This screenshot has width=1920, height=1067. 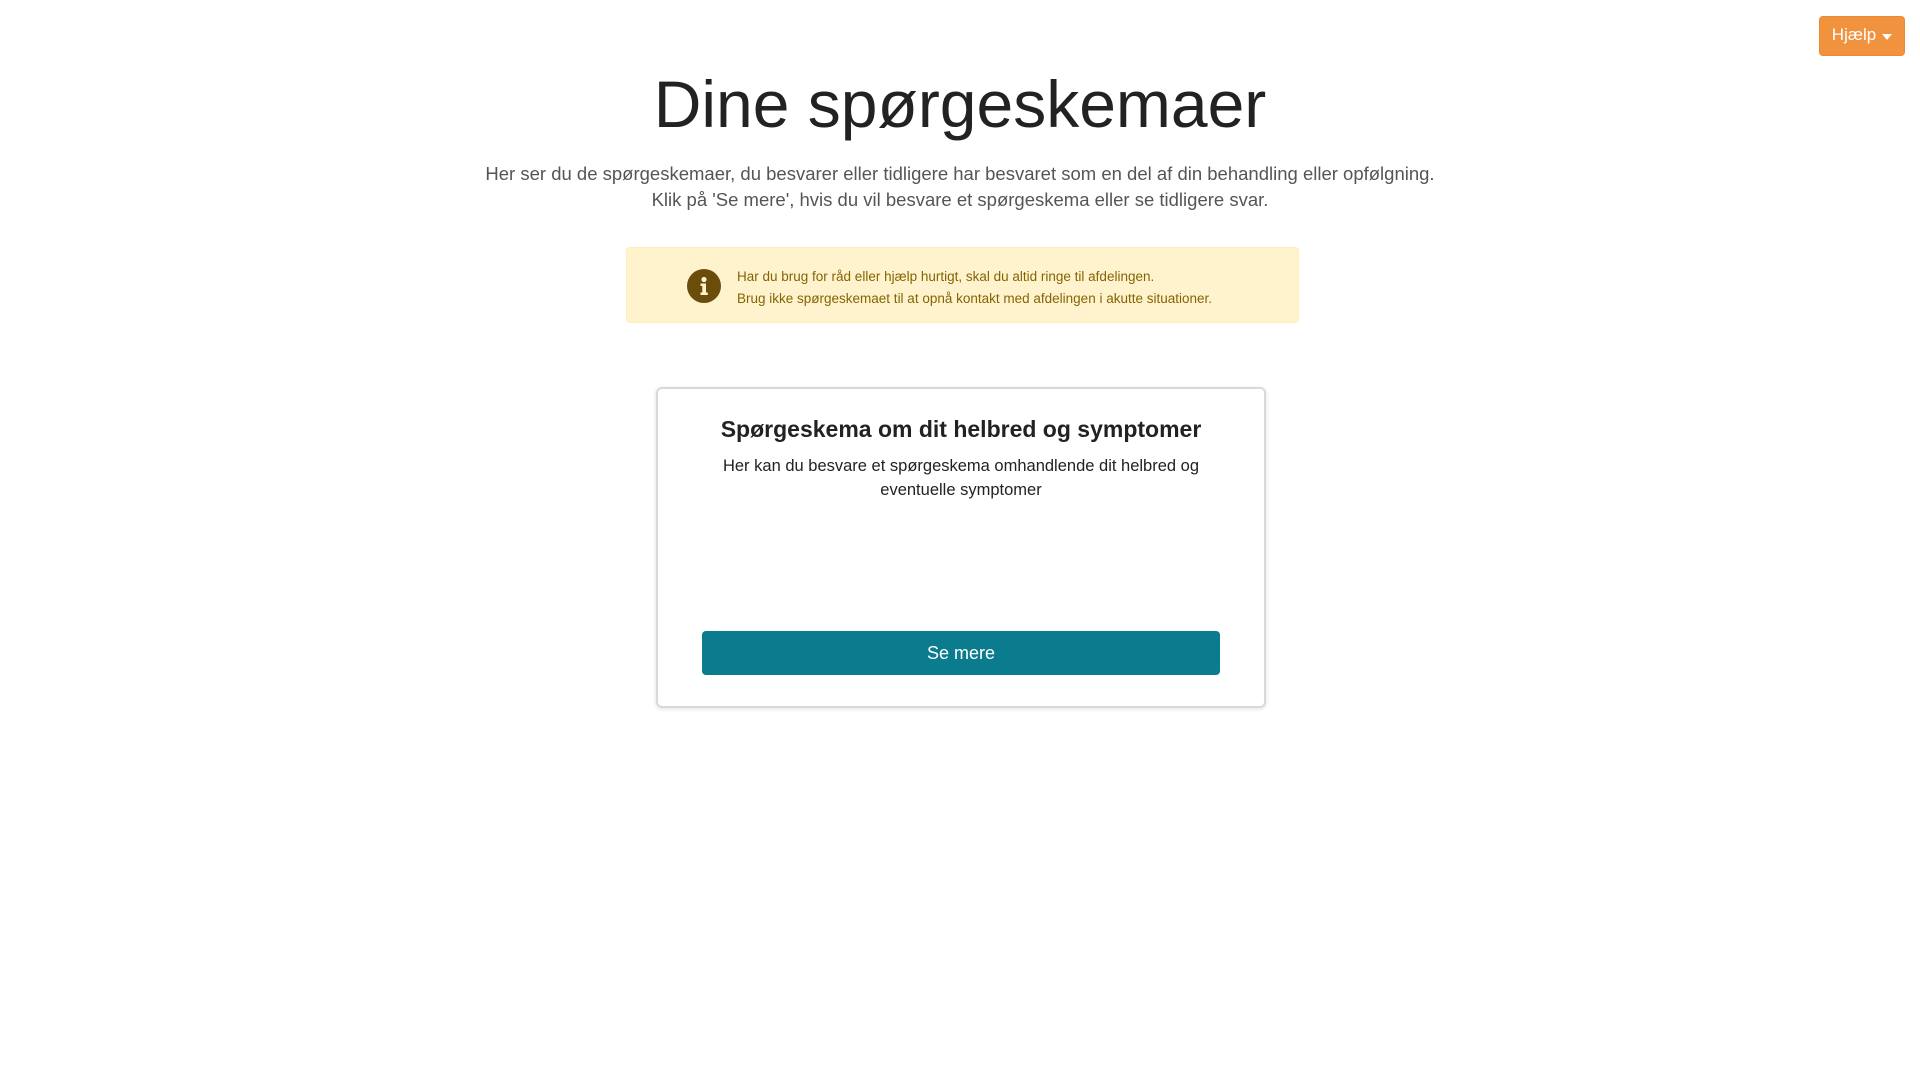 What do you see at coordinates (704, 286) in the screenshot?
I see `info-icon` at bounding box center [704, 286].